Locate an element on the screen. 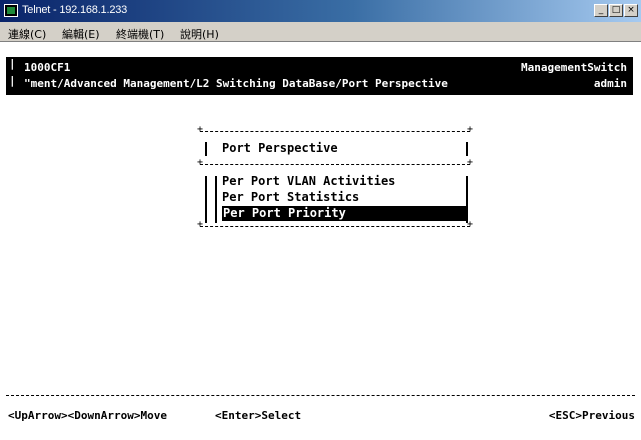 The width and height of the screenshot is (641, 440). options-border-right is located at coordinates (467, 199).